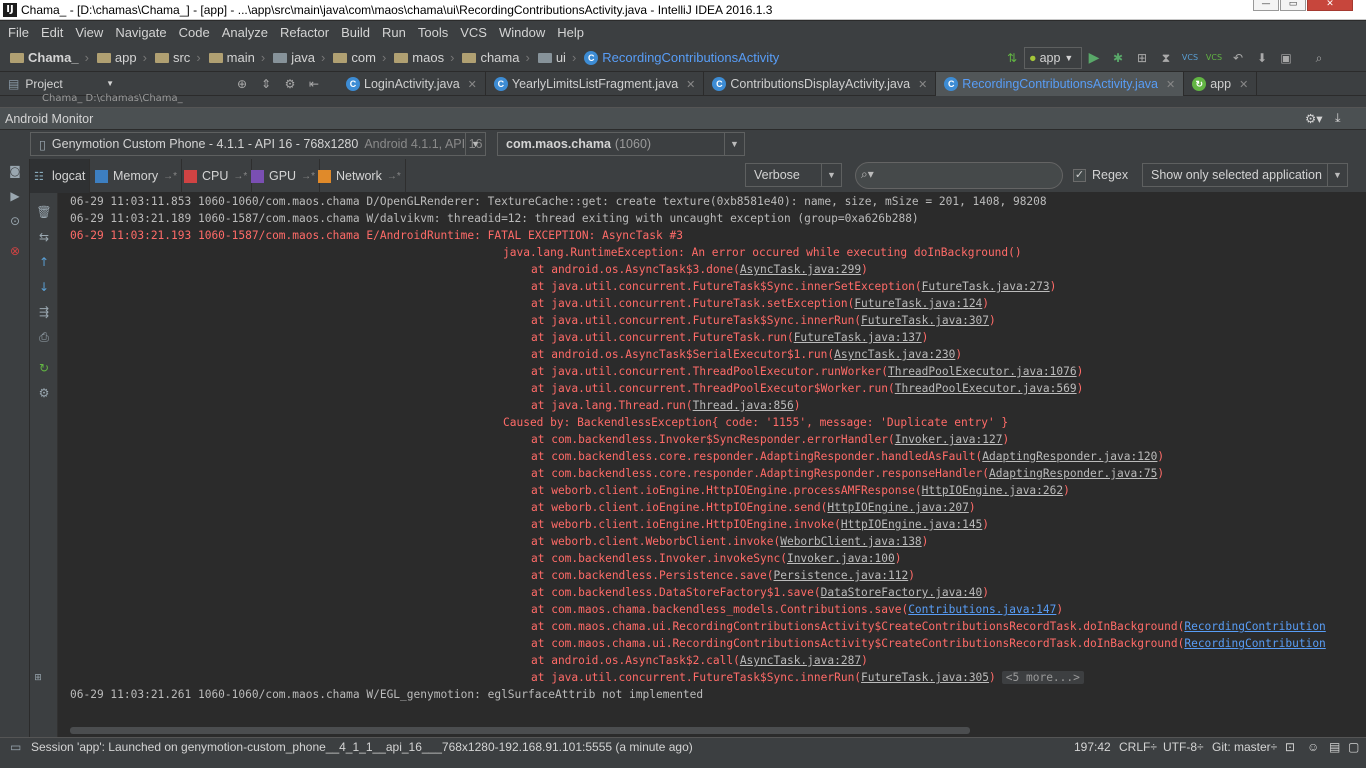 This screenshot has height=768, width=1366. I want to click on run-icon: ▶, so click(1094, 58).